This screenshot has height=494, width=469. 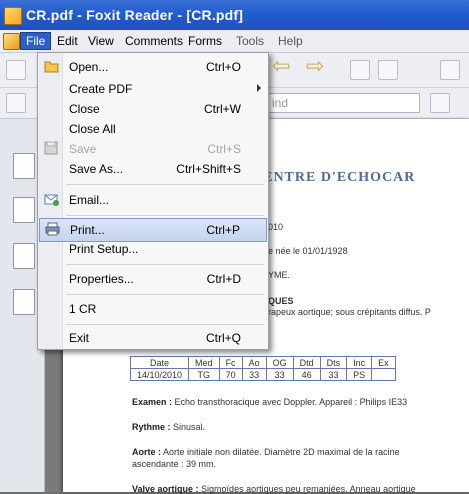 I want to click on forward-arrow-icon: ⇨, so click(x=315, y=66).